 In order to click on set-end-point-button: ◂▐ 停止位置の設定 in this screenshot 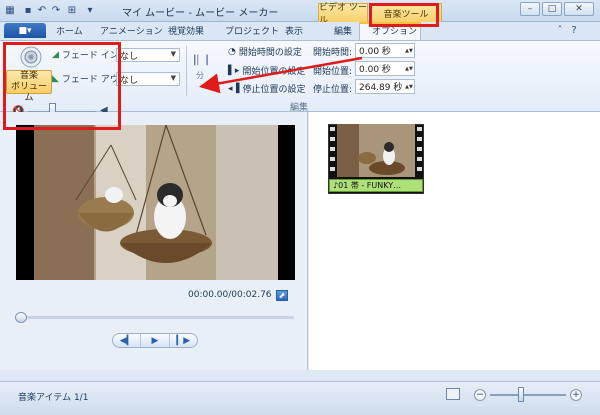, I will do `click(267, 89)`.